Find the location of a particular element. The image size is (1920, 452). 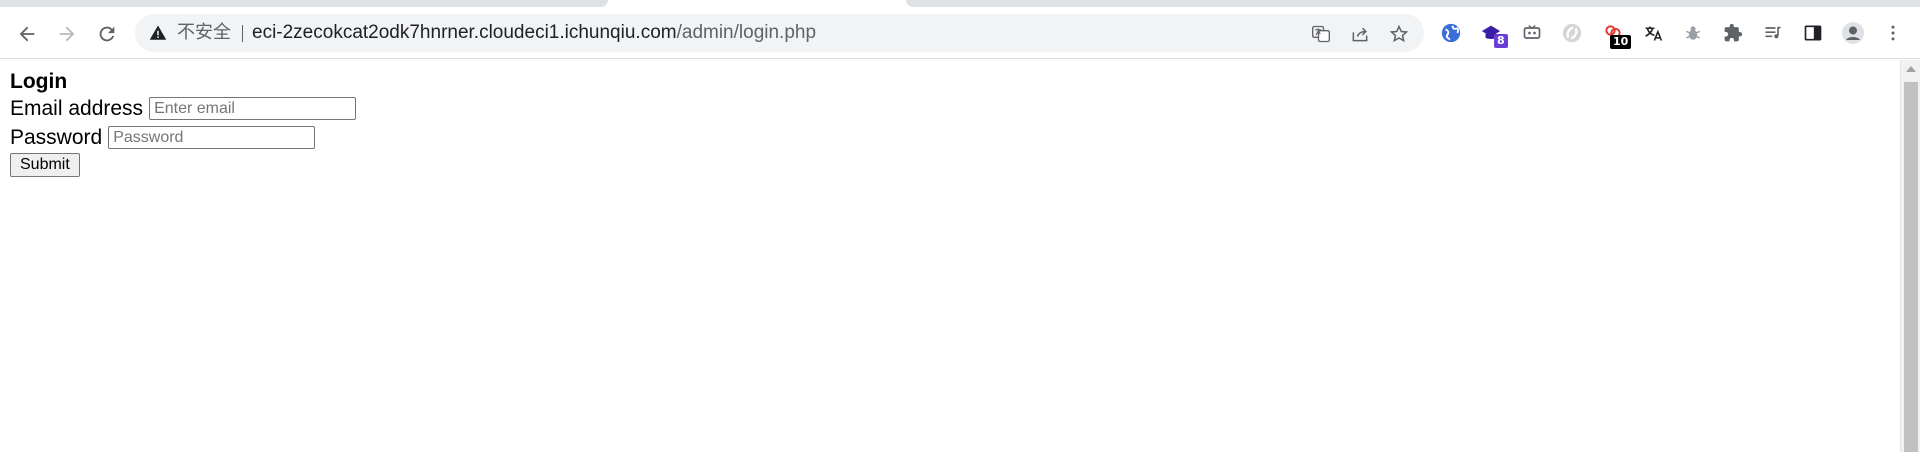

back-button is located at coordinates (27, 34).